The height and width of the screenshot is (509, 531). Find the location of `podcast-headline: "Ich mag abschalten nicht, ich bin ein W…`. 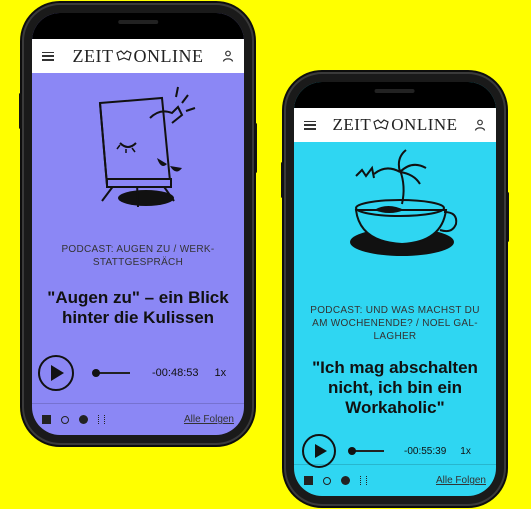

podcast-headline: "Ich mag abschalten nicht, ich bin ein W… is located at coordinates (395, 388).